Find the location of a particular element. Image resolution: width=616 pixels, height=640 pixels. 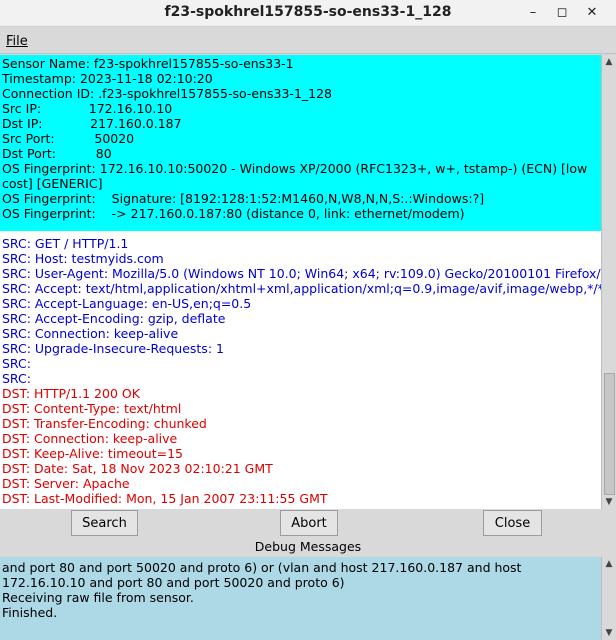

dst-line: DST: Connection: keep-alive is located at coordinates (90, 438).